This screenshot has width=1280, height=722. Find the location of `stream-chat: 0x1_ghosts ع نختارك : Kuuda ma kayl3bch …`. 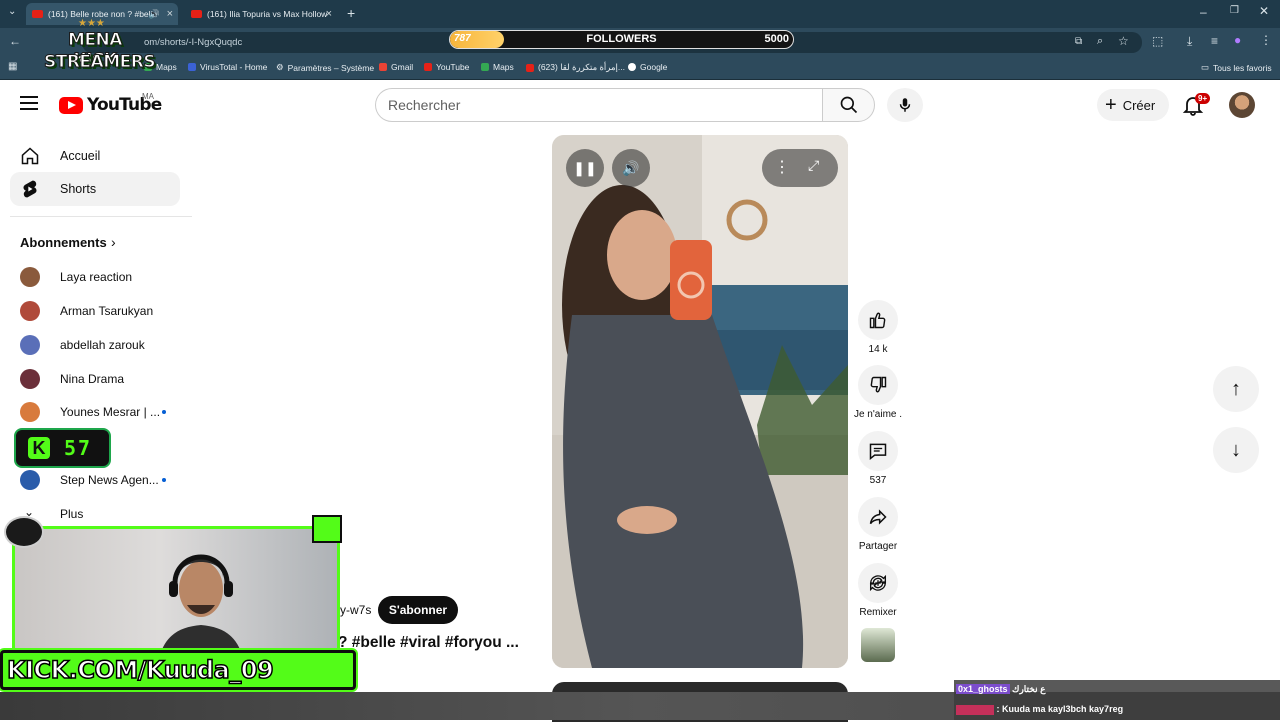

stream-chat: 0x1_ghosts ع نختارك : Kuuda ma kayl3bch … is located at coordinates (1117, 700).